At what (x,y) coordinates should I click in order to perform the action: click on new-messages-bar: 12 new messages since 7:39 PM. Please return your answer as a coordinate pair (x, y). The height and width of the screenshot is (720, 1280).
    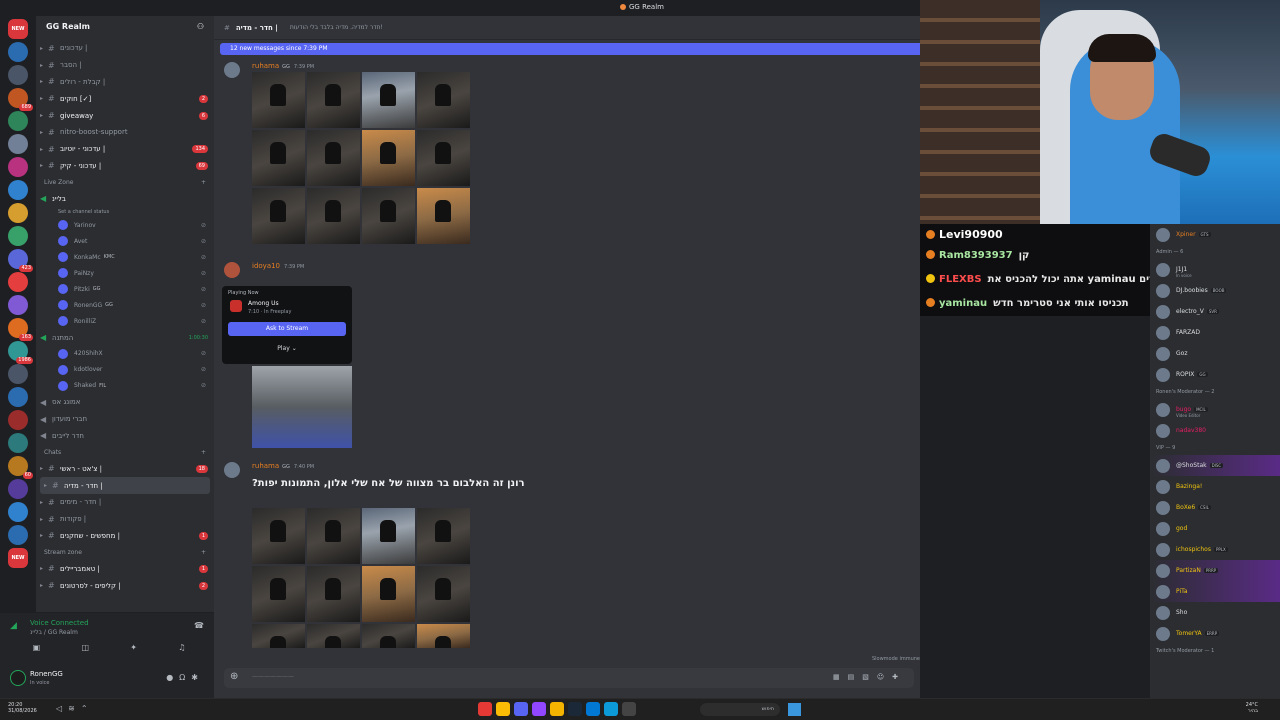
    Looking at the image, I should click on (570, 49).